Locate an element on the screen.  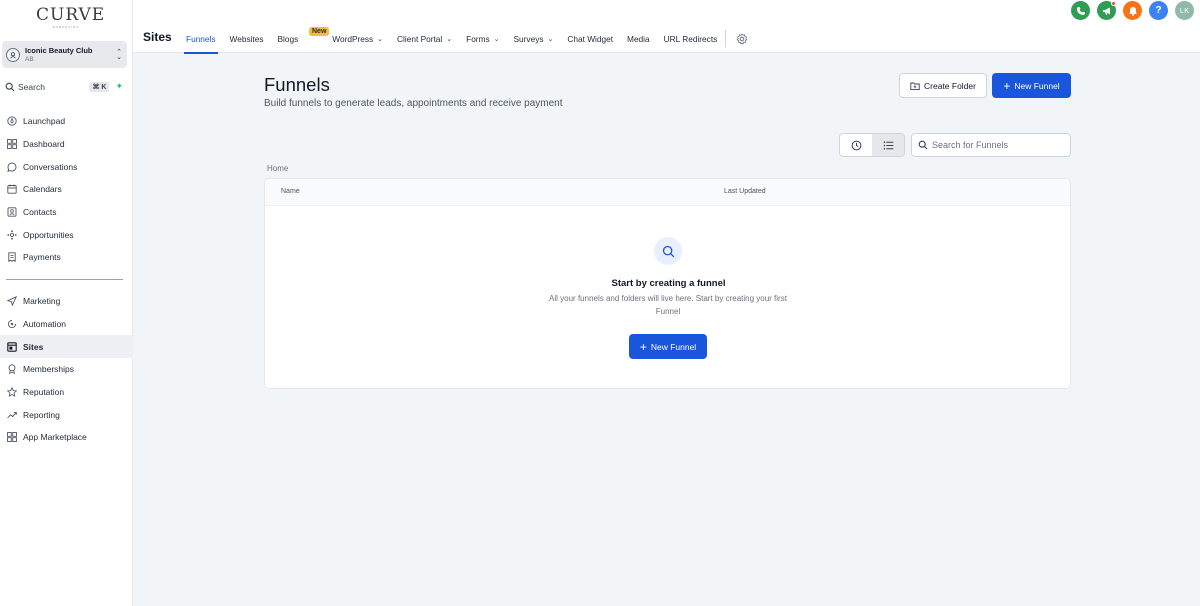
list-icon is located at coordinates (888, 145).